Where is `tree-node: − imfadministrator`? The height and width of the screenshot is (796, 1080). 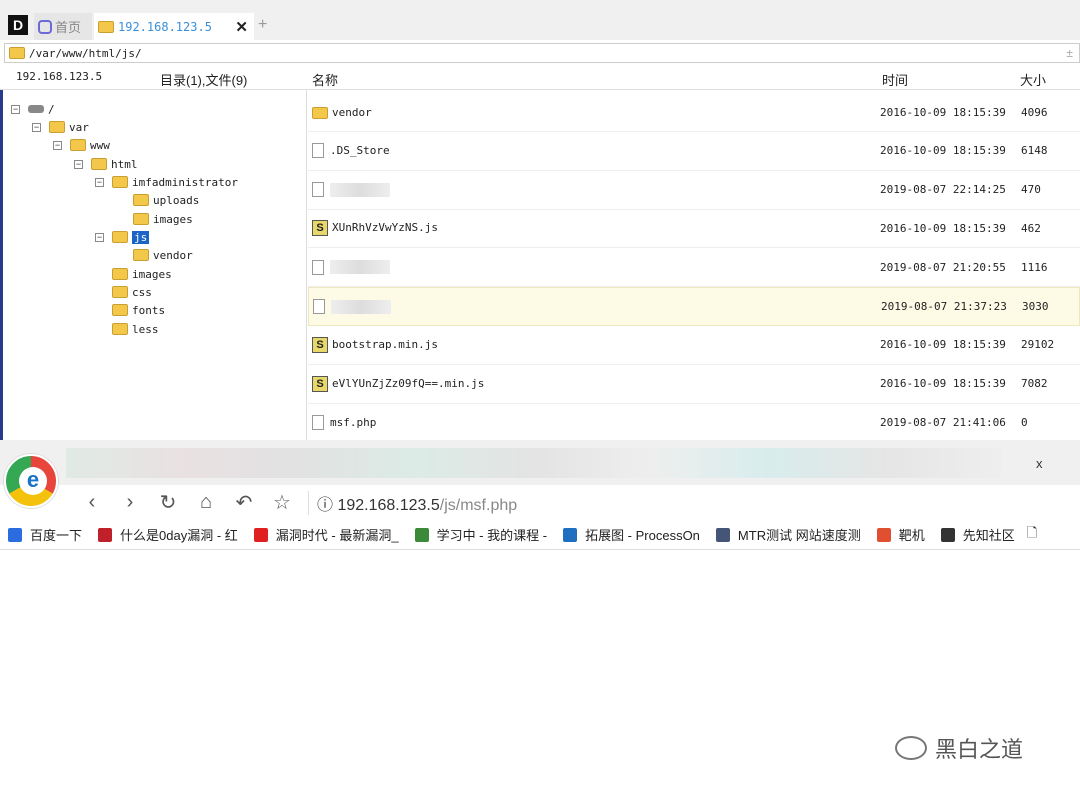 tree-node: − imfadministrator is located at coordinates (166, 182).